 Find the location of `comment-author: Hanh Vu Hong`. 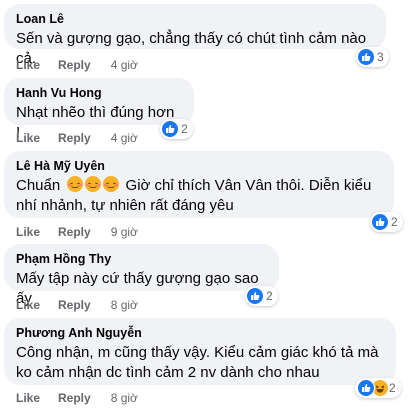

comment-author: Hanh Vu Hong is located at coordinates (99, 93).